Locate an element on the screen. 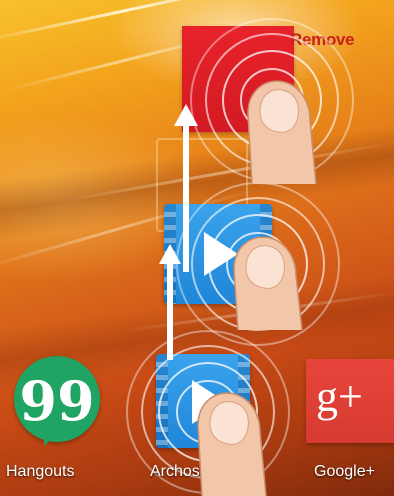 This screenshot has width=394, height=496. film-strip-left is located at coordinates (162, 401).